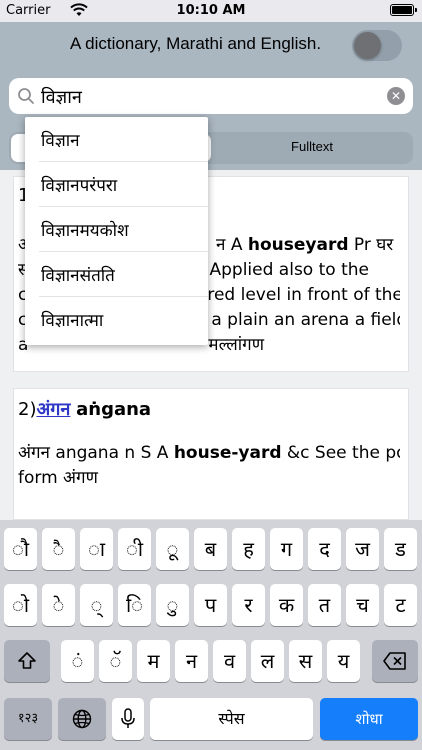  Describe the element at coordinates (248, 549) in the screenshot. I see `key: ह` at that location.